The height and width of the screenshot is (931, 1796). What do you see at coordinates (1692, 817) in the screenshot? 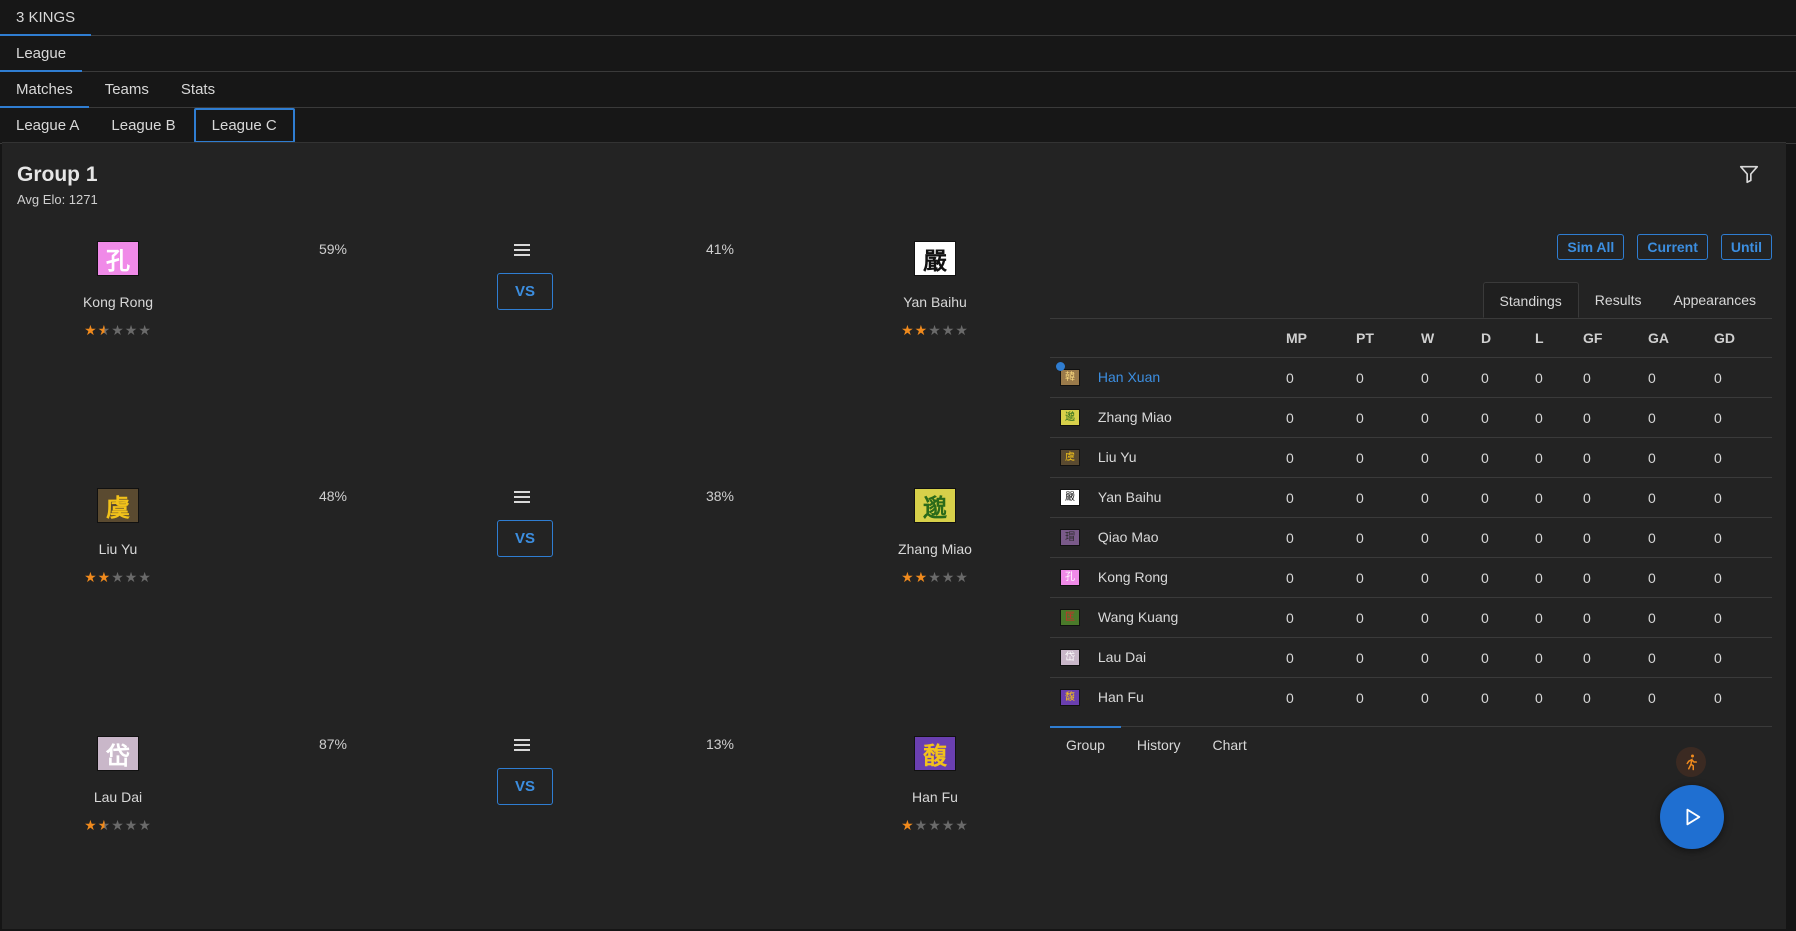
I see `play-button` at bounding box center [1692, 817].